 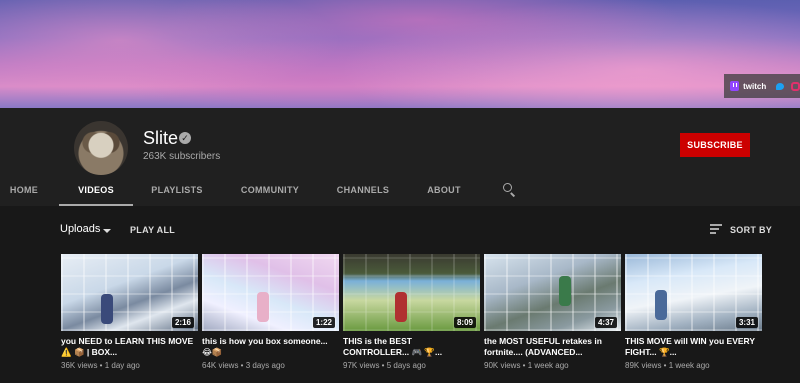 I want to click on tab-videos: VIDEOS, so click(x=96, y=191).